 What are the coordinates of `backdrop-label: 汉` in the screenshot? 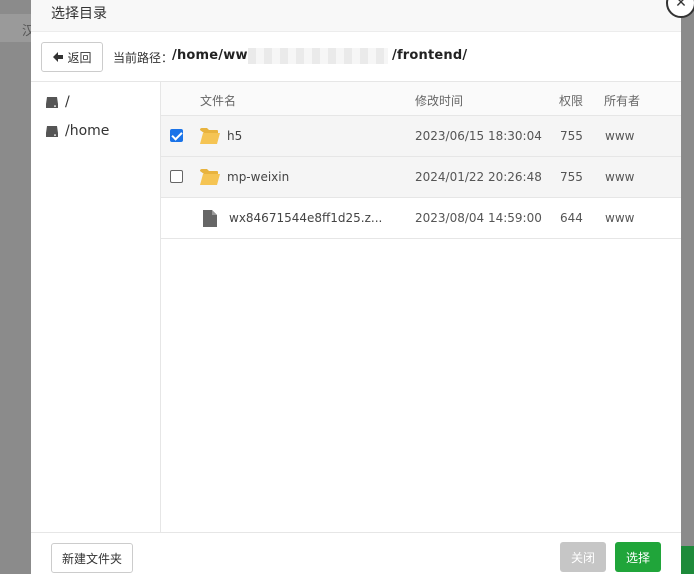 It's located at (17, 28).